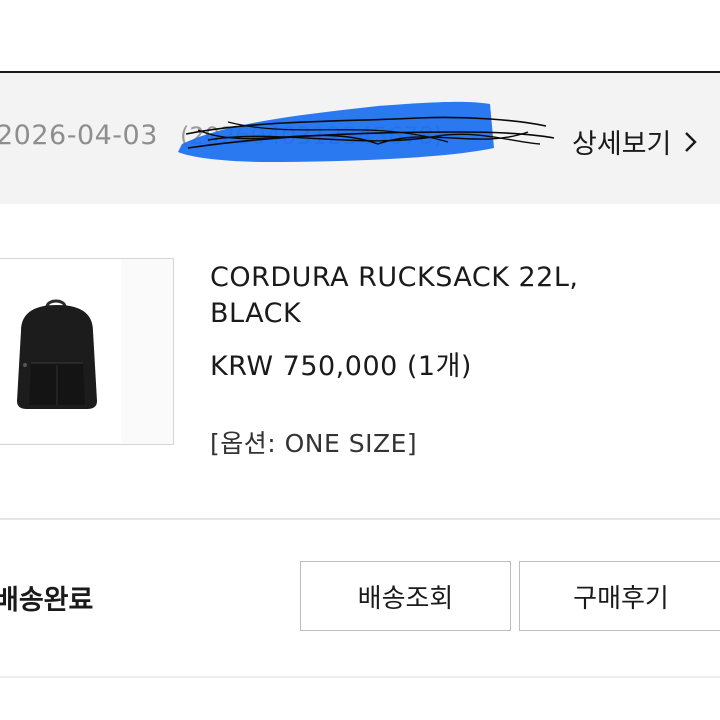 The height and width of the screenshot is (720, 720). Describe the element at coordinates (405, 596) in the screenshot. I see `track-delivery-button: 배송조회` at that location.